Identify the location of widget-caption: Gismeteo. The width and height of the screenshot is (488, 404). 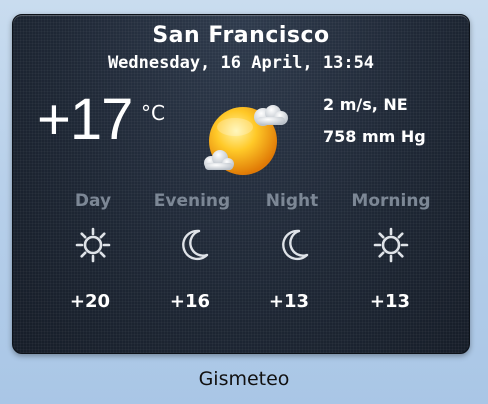
(244, 379).